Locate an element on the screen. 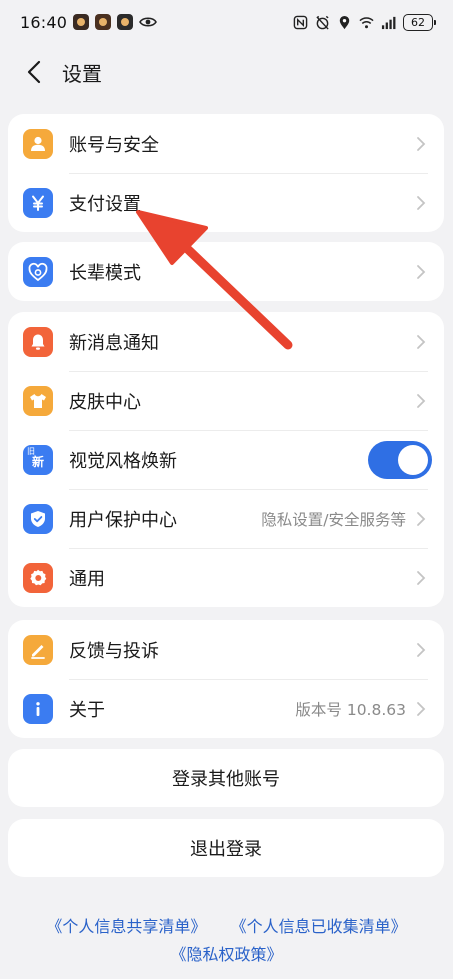 The height and width of the screenshot is (979, 453). yen-icon is located at coordinates (38, 202).